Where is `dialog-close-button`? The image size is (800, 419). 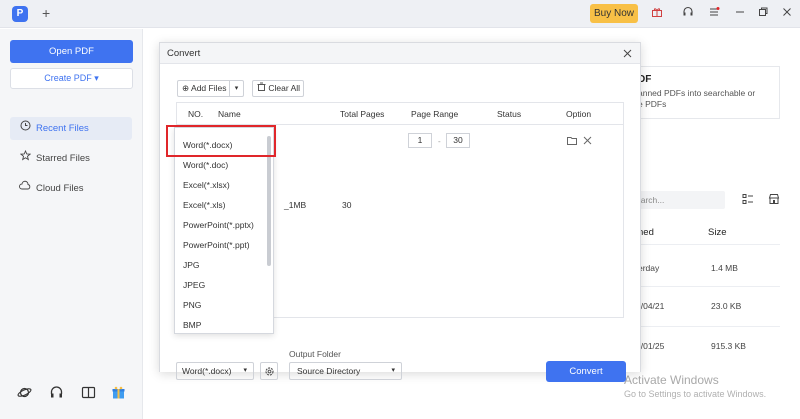 dialog-close-button is located at coordinates (627, 53).